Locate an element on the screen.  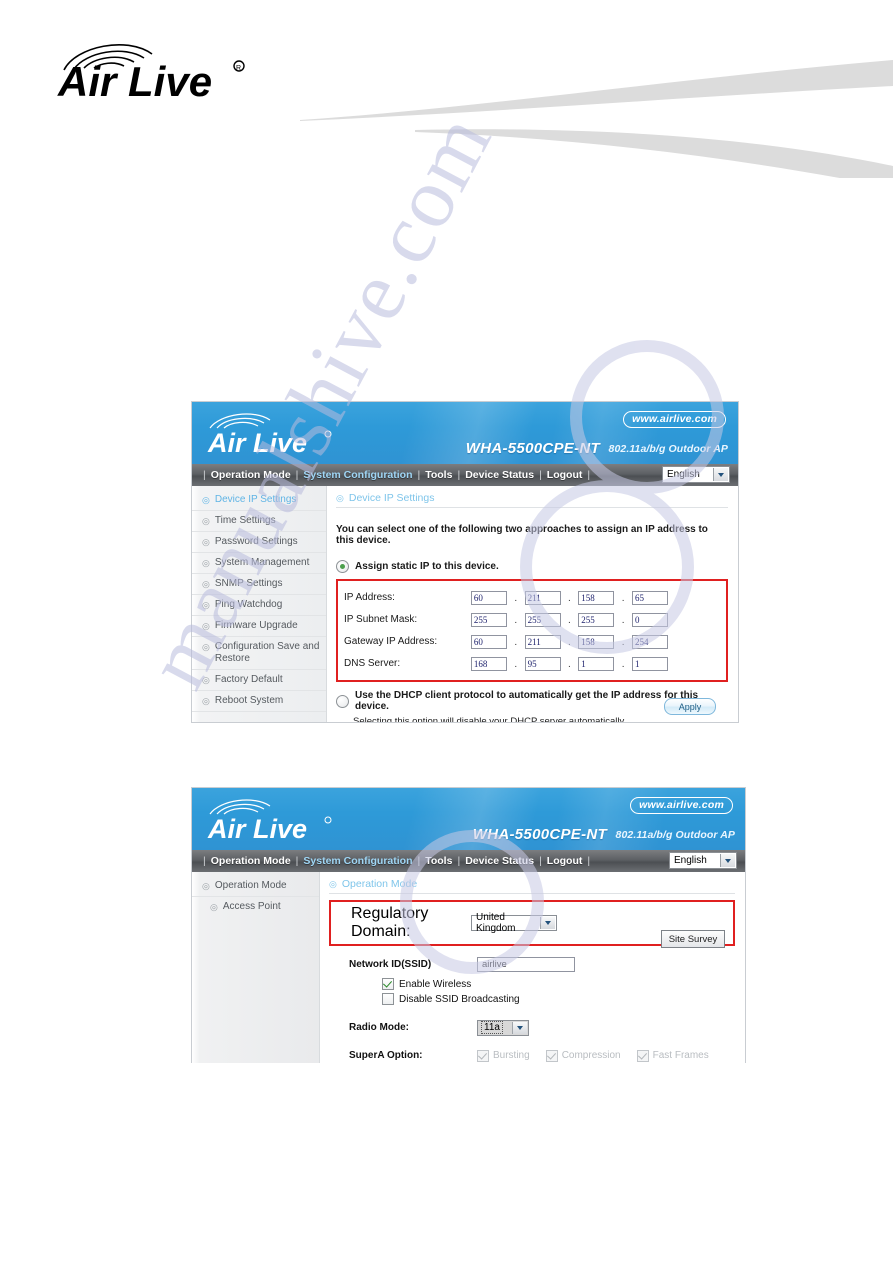
svg-text: Air Live is located at coordinates (134, 79).